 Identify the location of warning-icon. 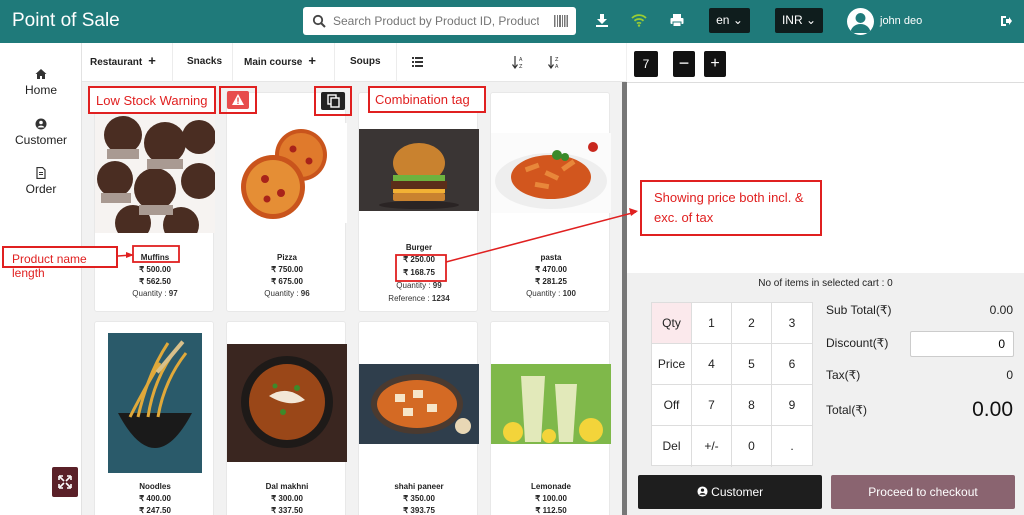
(238, 100).